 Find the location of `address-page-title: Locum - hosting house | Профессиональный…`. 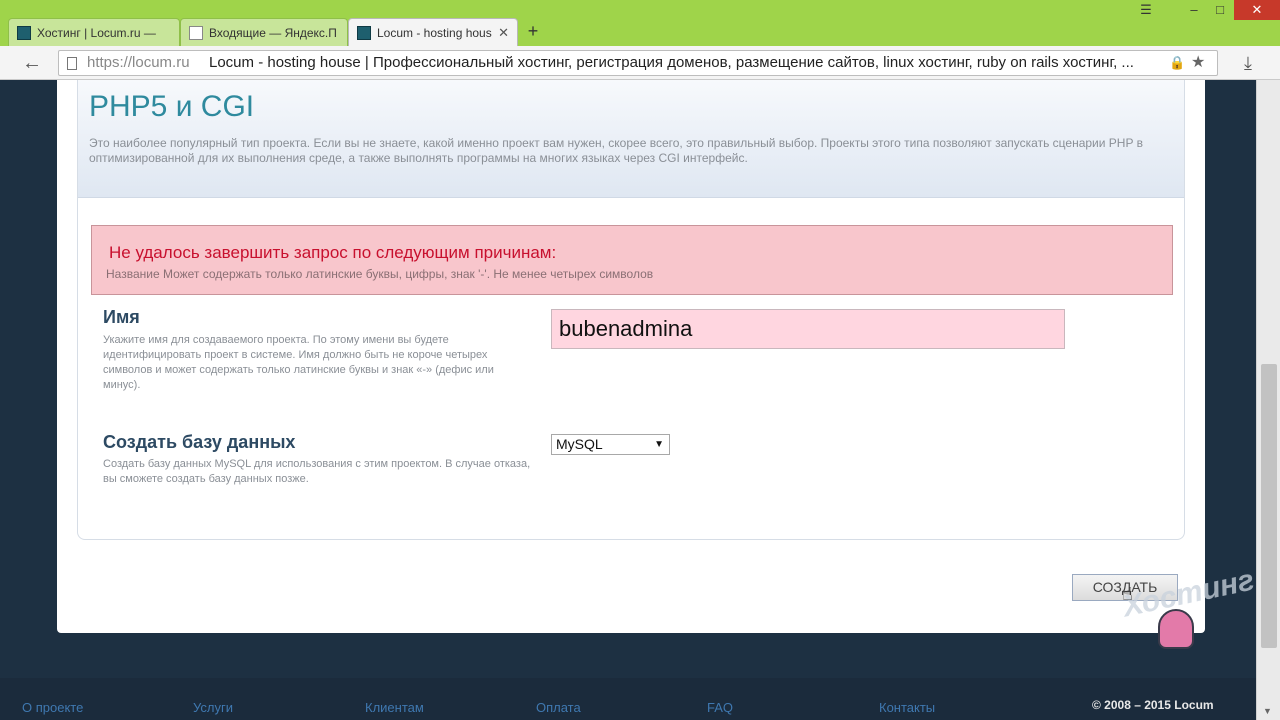

address-page-title: Locum - hosting house | Профессиональный… is located at coordinates (671, 62).